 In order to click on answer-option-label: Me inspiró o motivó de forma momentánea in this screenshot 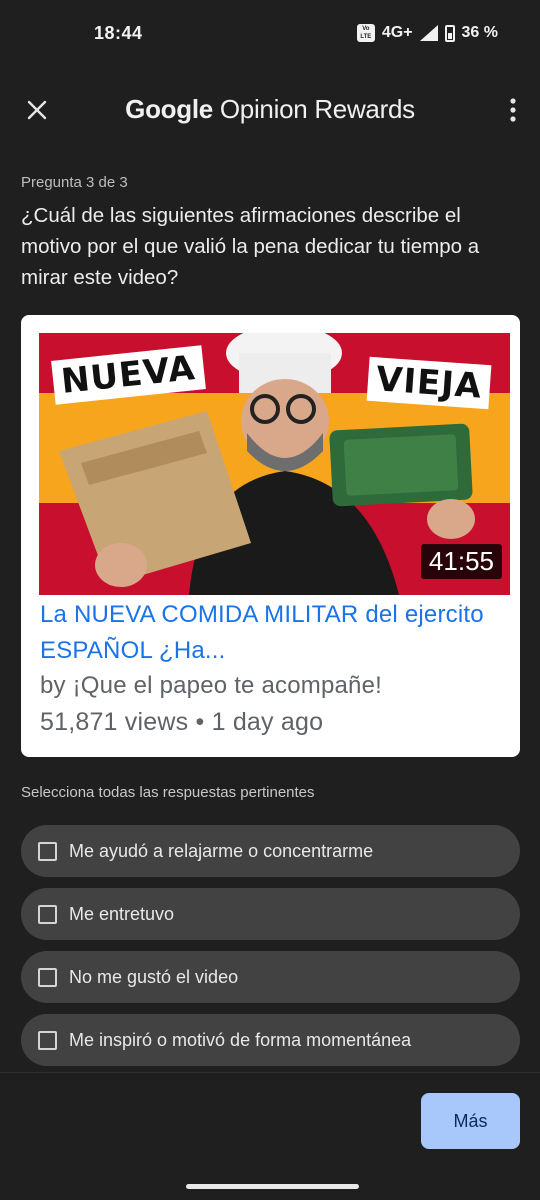, I will do `click(240, 1039)`.